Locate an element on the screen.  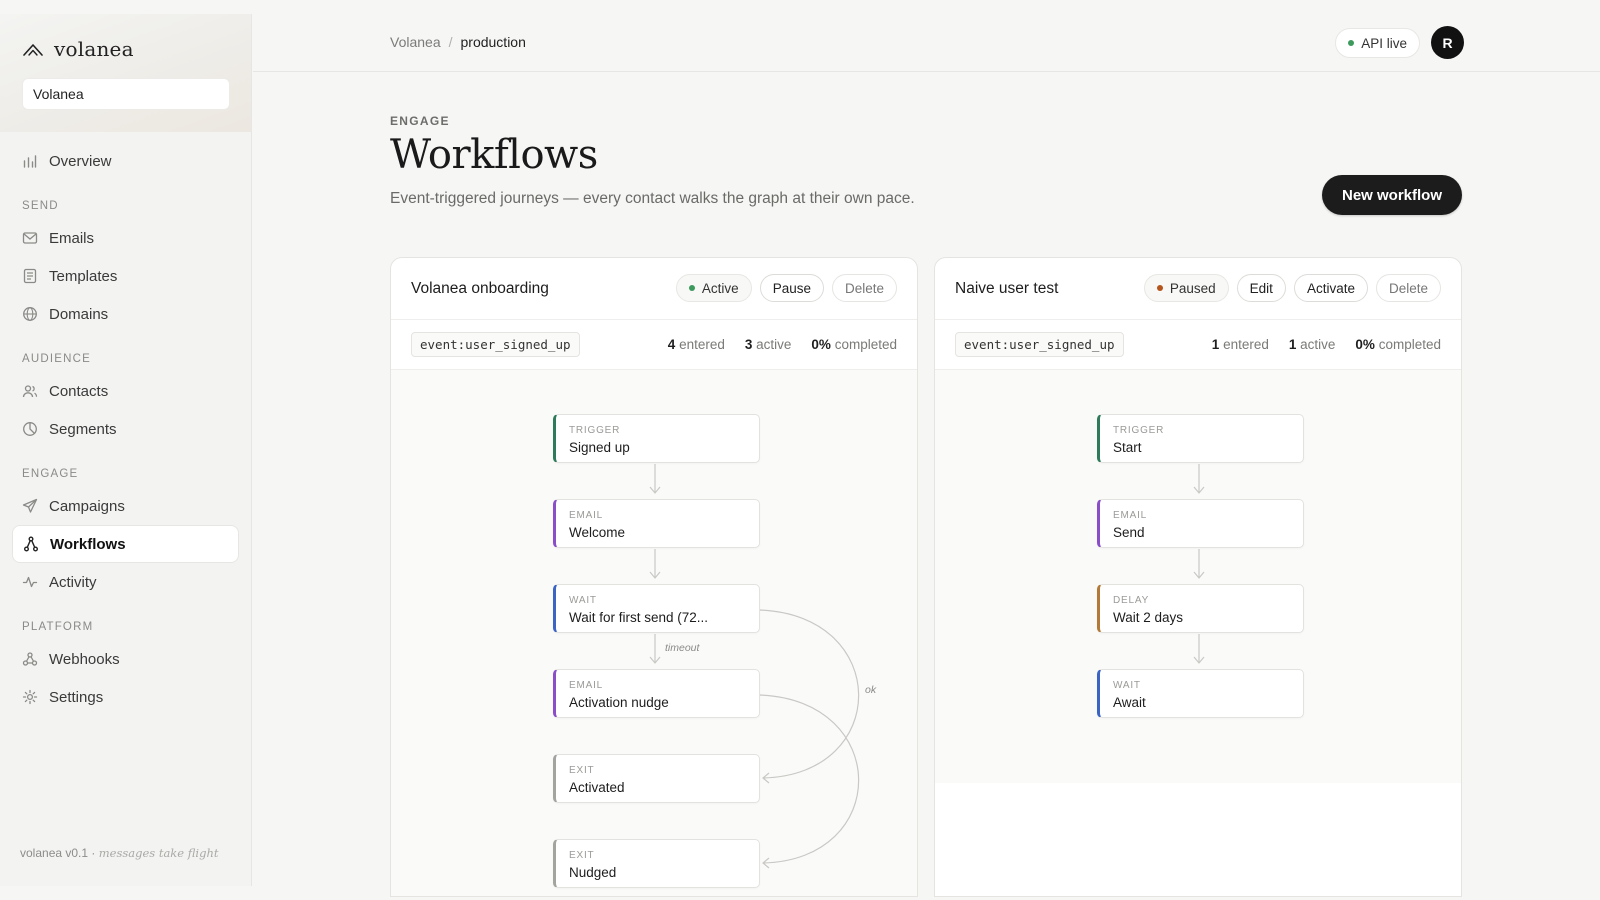
node-label: Nudged is located at coordinates (593, 872).